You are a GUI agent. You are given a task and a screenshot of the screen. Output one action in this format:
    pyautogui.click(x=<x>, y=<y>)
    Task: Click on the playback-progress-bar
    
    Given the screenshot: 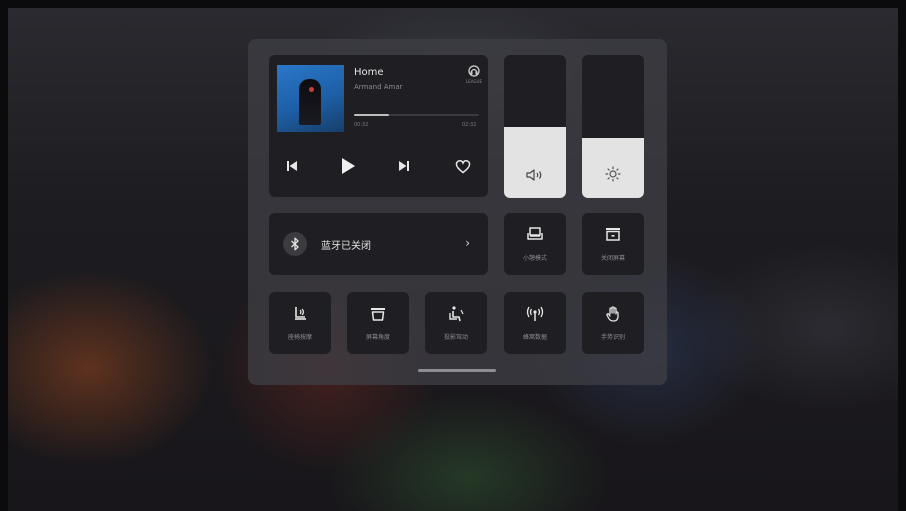 What is the action you would take?
    pyautogui.click(x=416, y=115)
    